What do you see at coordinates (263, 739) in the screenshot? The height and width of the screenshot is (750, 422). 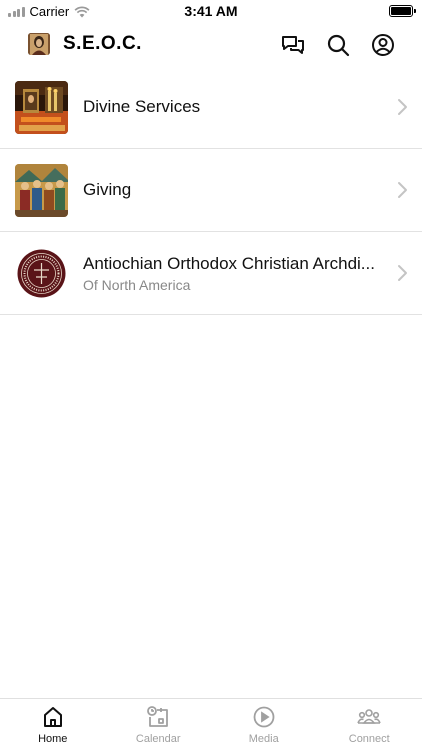 I see `tab-label: Media` at bounding box center [263, 739].